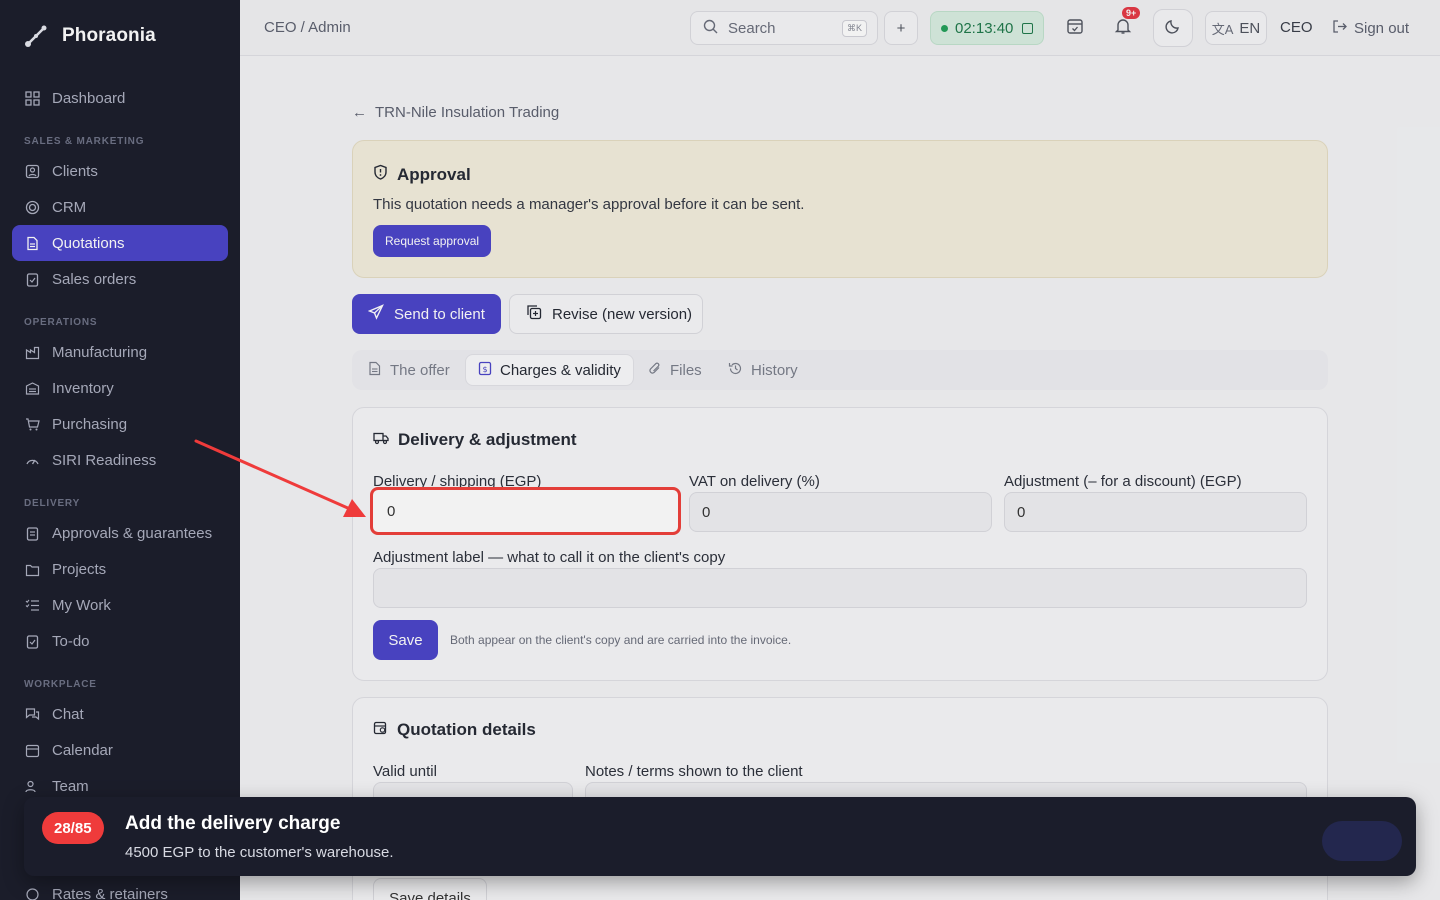 The width and height of the screenshot is (1440, 900). I want to click on breadcrumb: CEO / Admin, so click(307, 27).